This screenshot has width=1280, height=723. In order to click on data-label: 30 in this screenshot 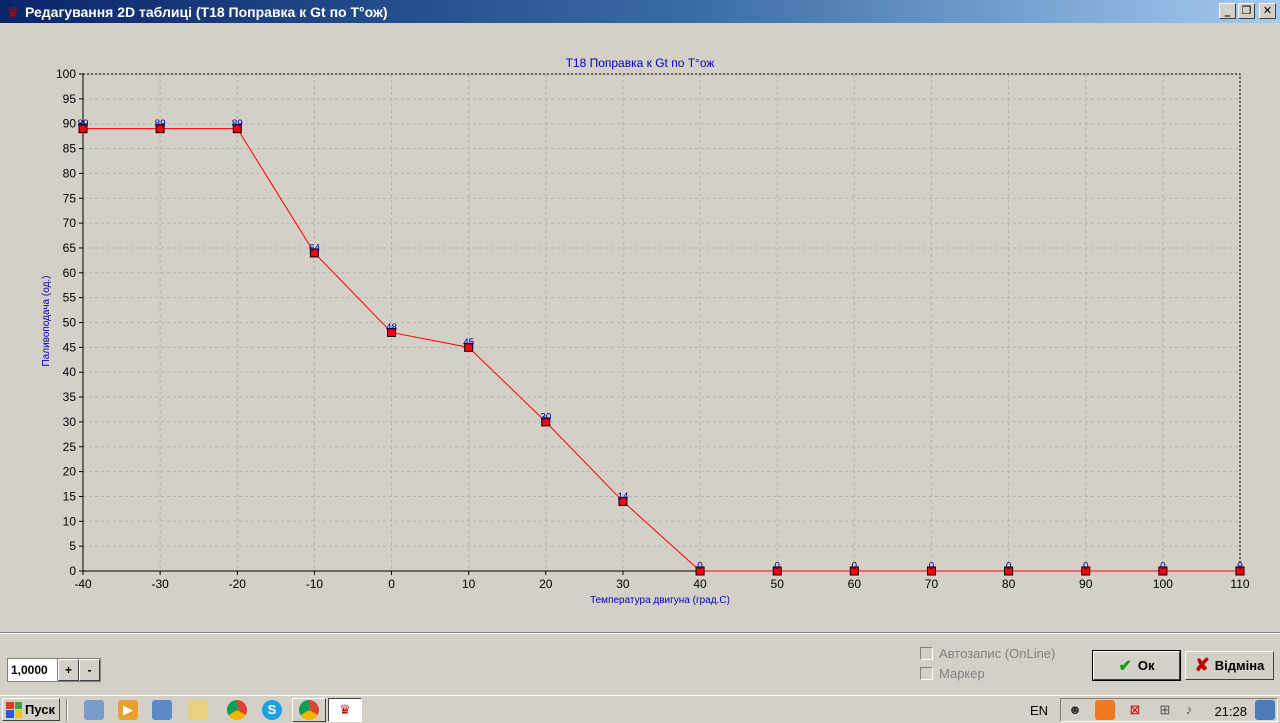, I will do `click(546, 417)`.